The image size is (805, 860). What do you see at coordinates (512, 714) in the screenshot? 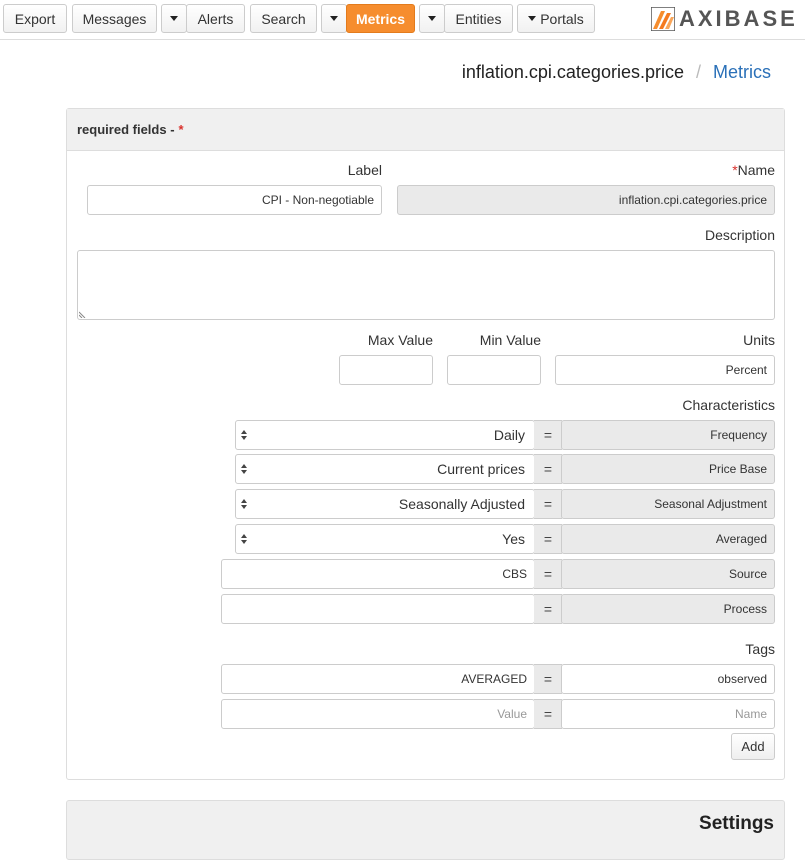
I see `new-tag-value-placeholder: Value` at bounding box center [512, 714].